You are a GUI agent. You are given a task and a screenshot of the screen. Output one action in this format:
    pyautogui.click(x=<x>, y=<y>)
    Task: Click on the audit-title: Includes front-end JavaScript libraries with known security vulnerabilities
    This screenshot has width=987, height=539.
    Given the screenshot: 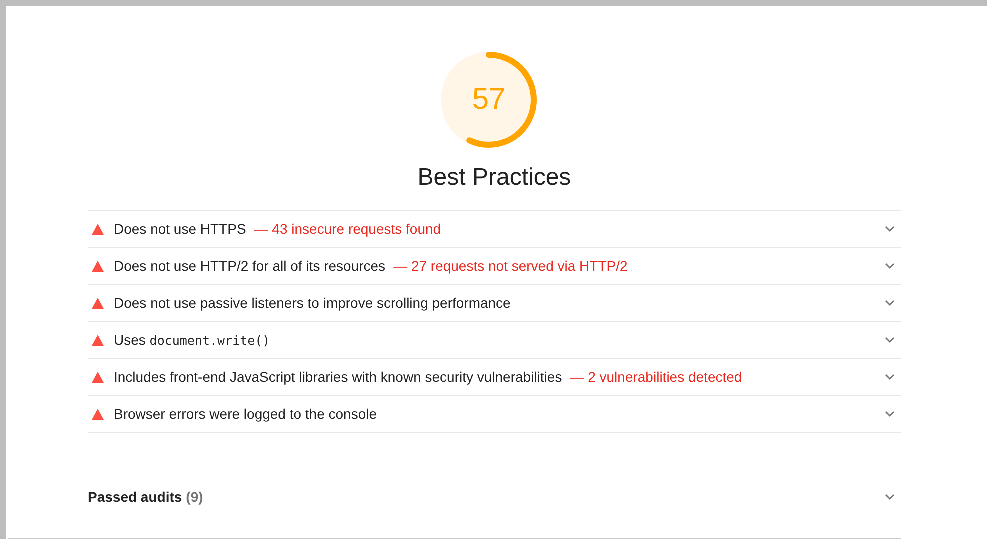 What is the action you would take?
    pyautogui.click(x=338, y=377)
    